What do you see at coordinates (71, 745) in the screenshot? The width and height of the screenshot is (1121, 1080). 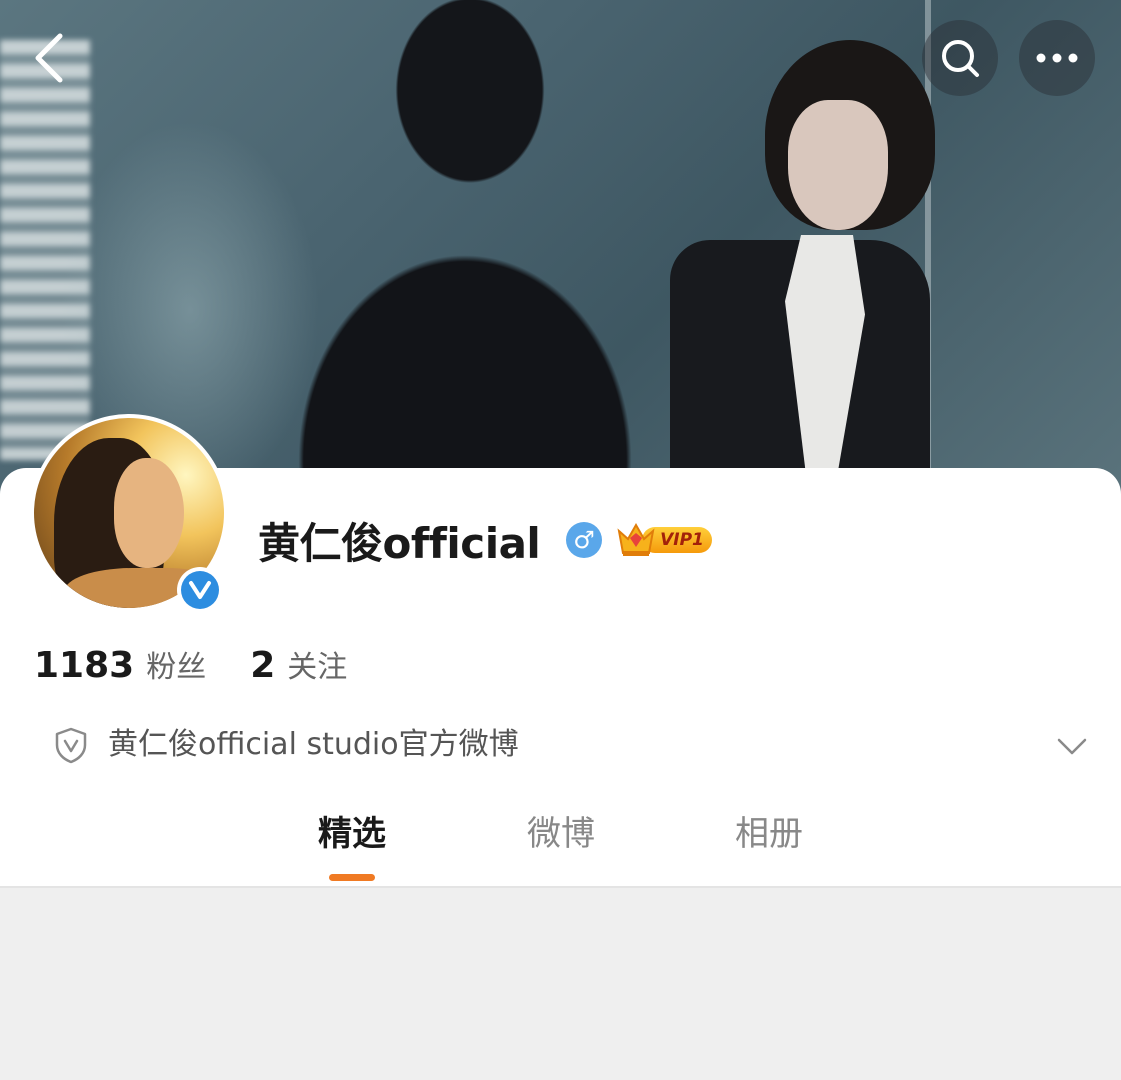 I see `shield-v-icon` at bounding box center [71, 745].